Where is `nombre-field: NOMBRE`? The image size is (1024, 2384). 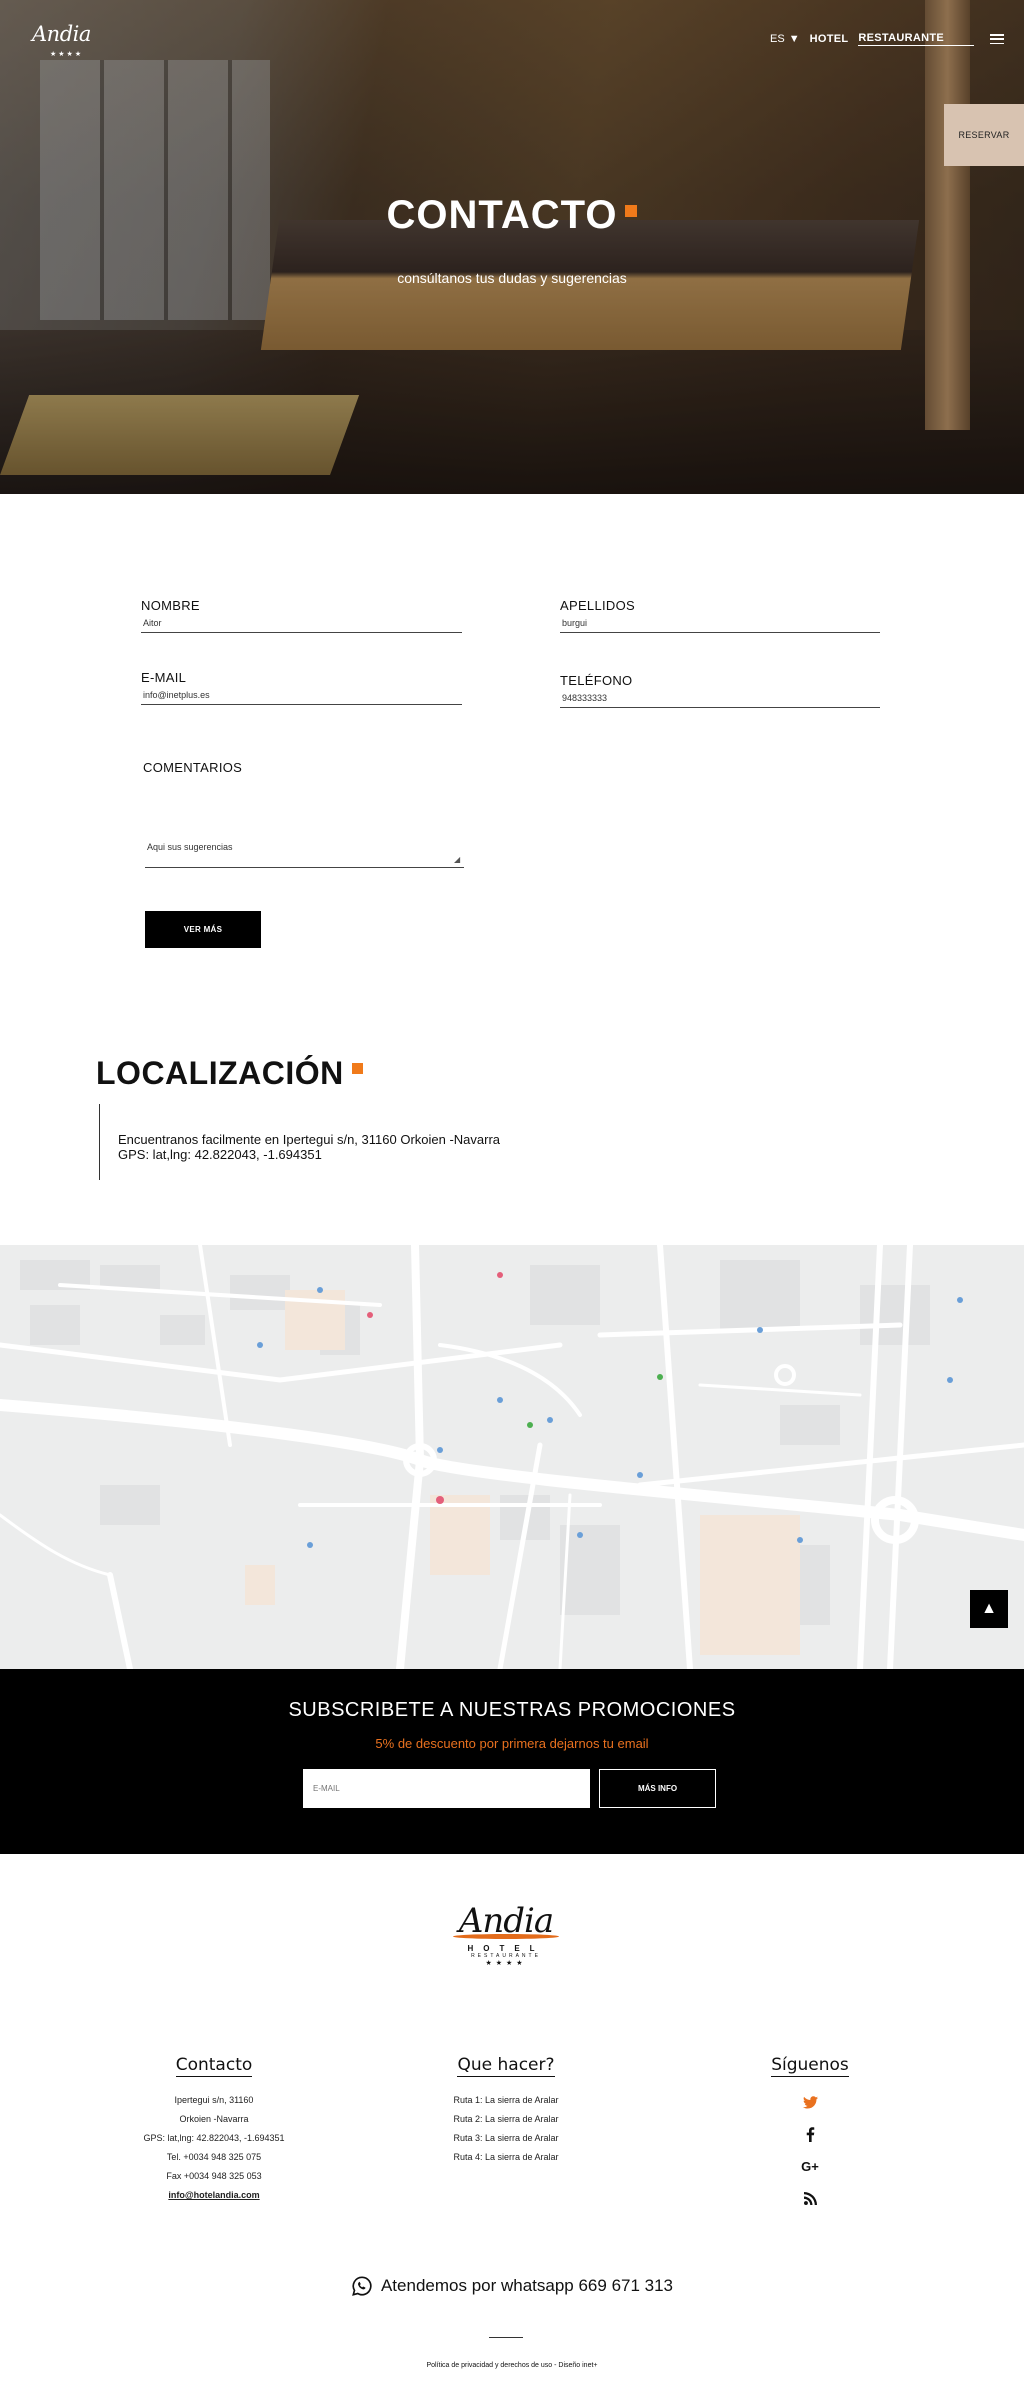
nombre-field: NOMBRE is located at coordinates (301, 615).